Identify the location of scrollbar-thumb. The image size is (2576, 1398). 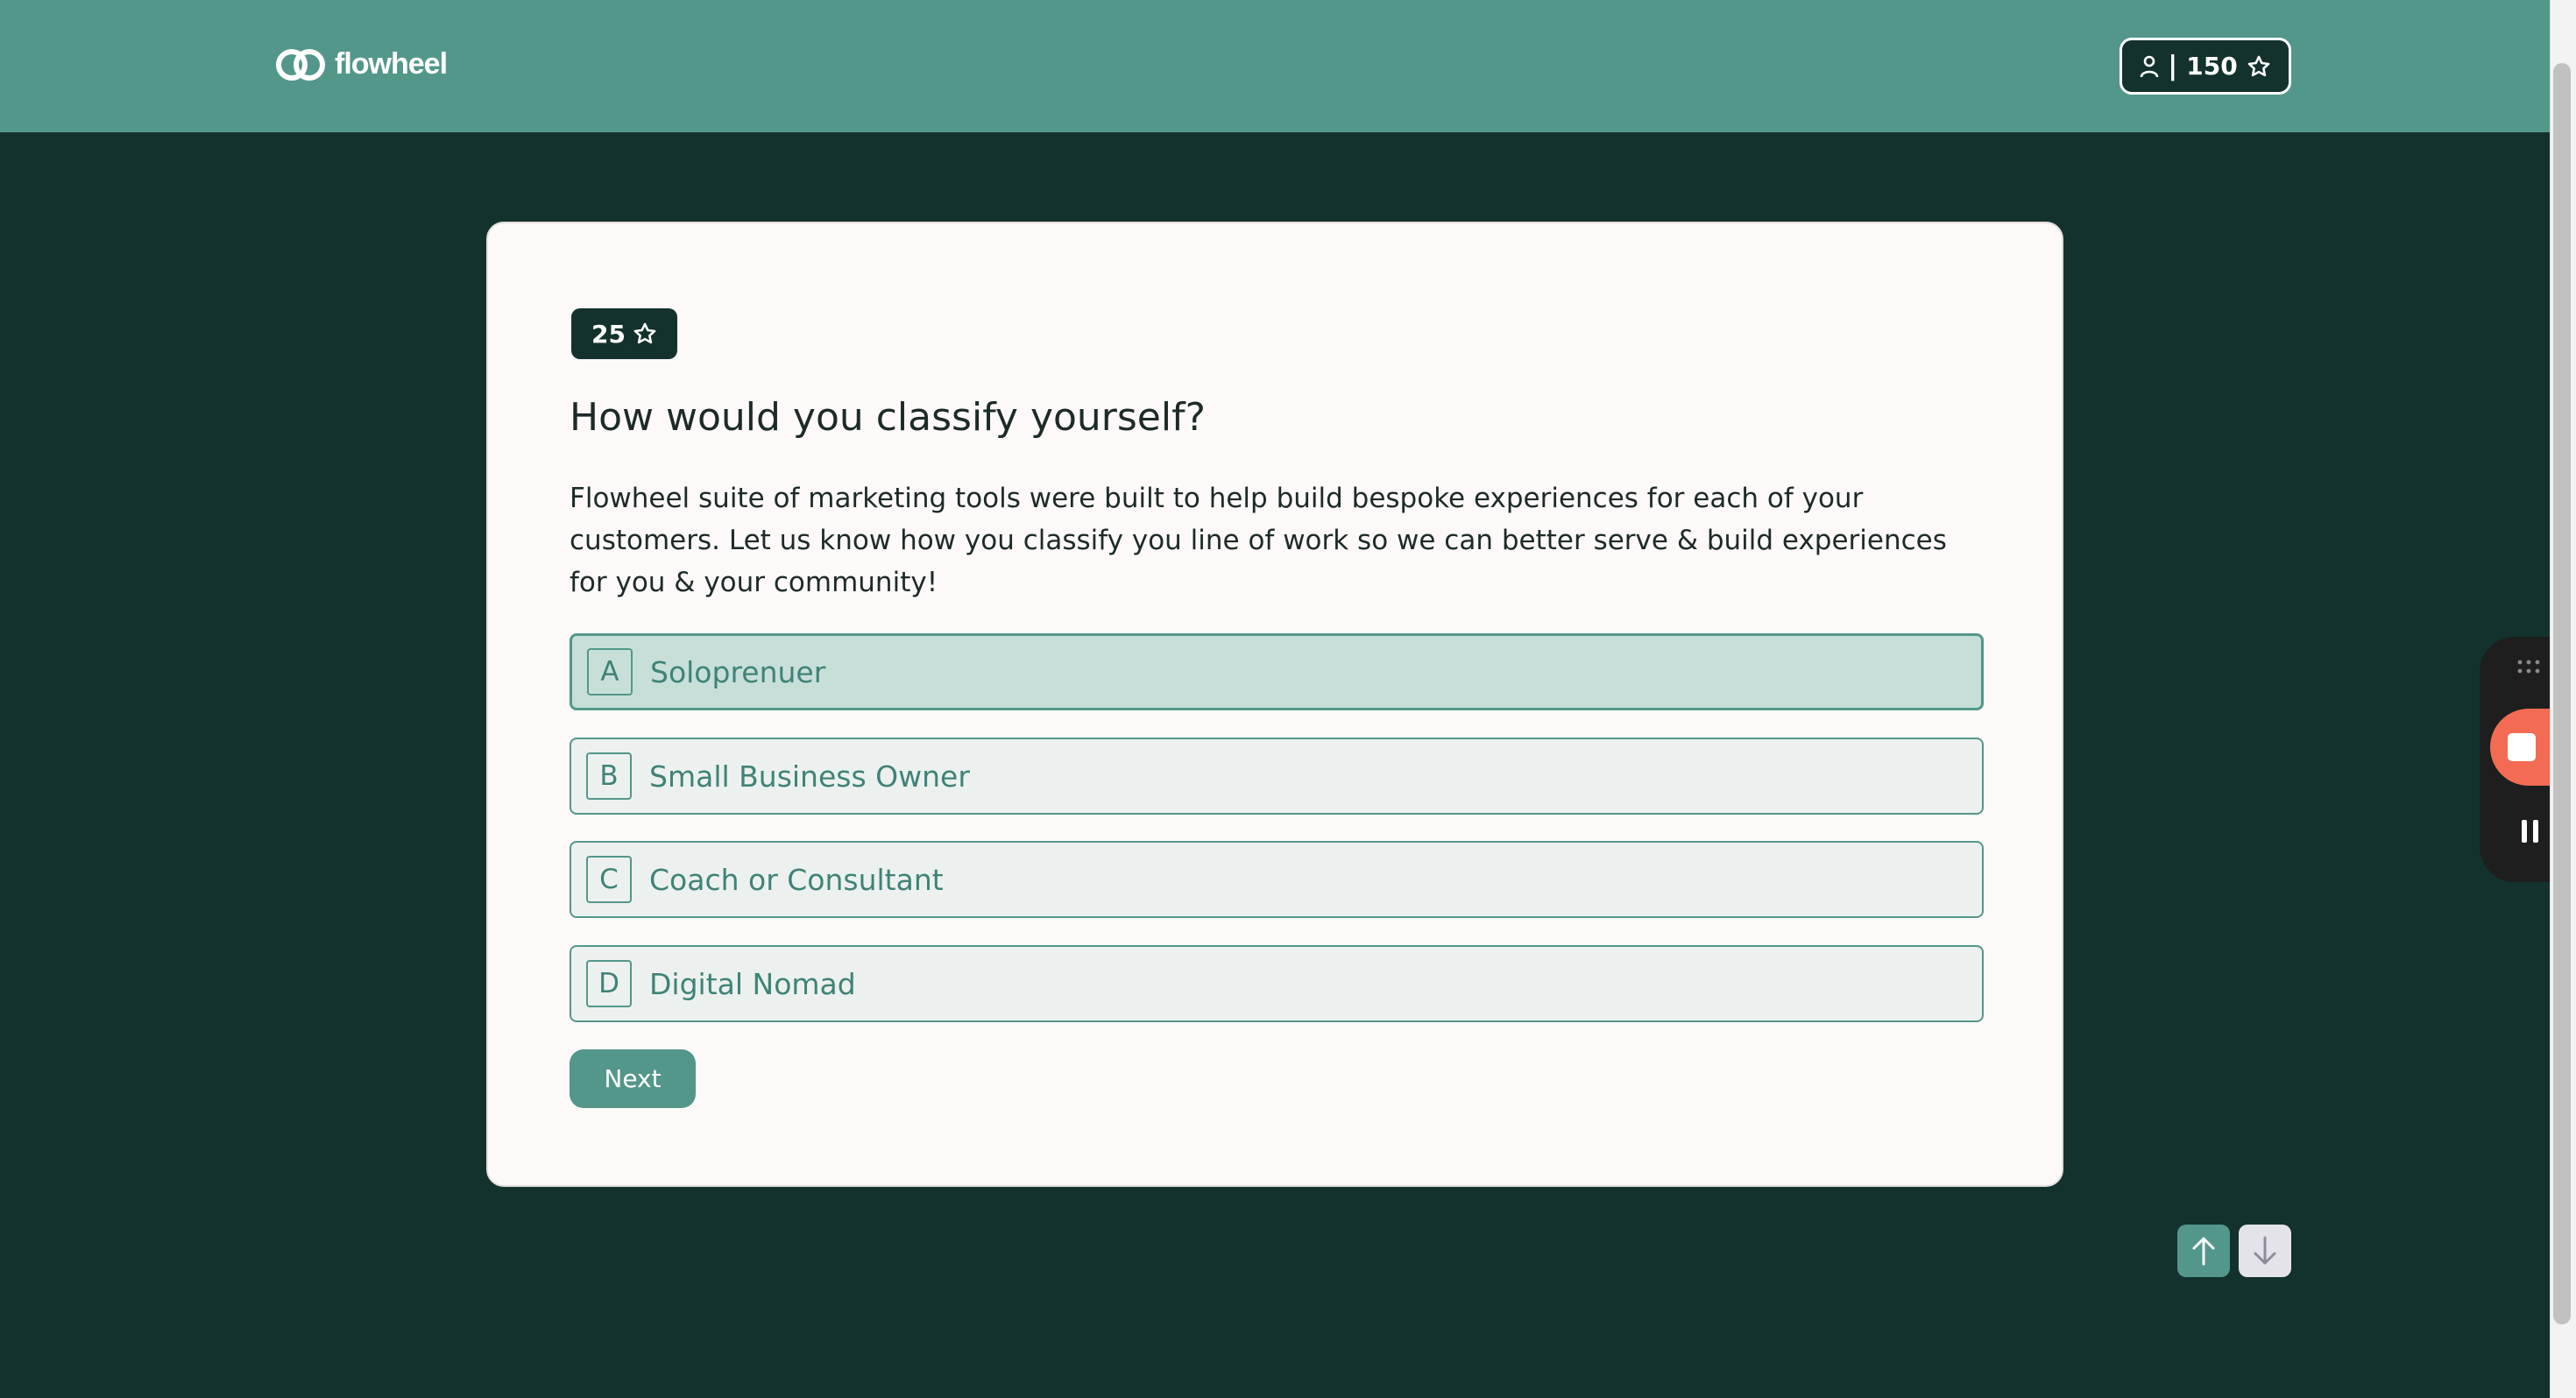
(2562, 693).